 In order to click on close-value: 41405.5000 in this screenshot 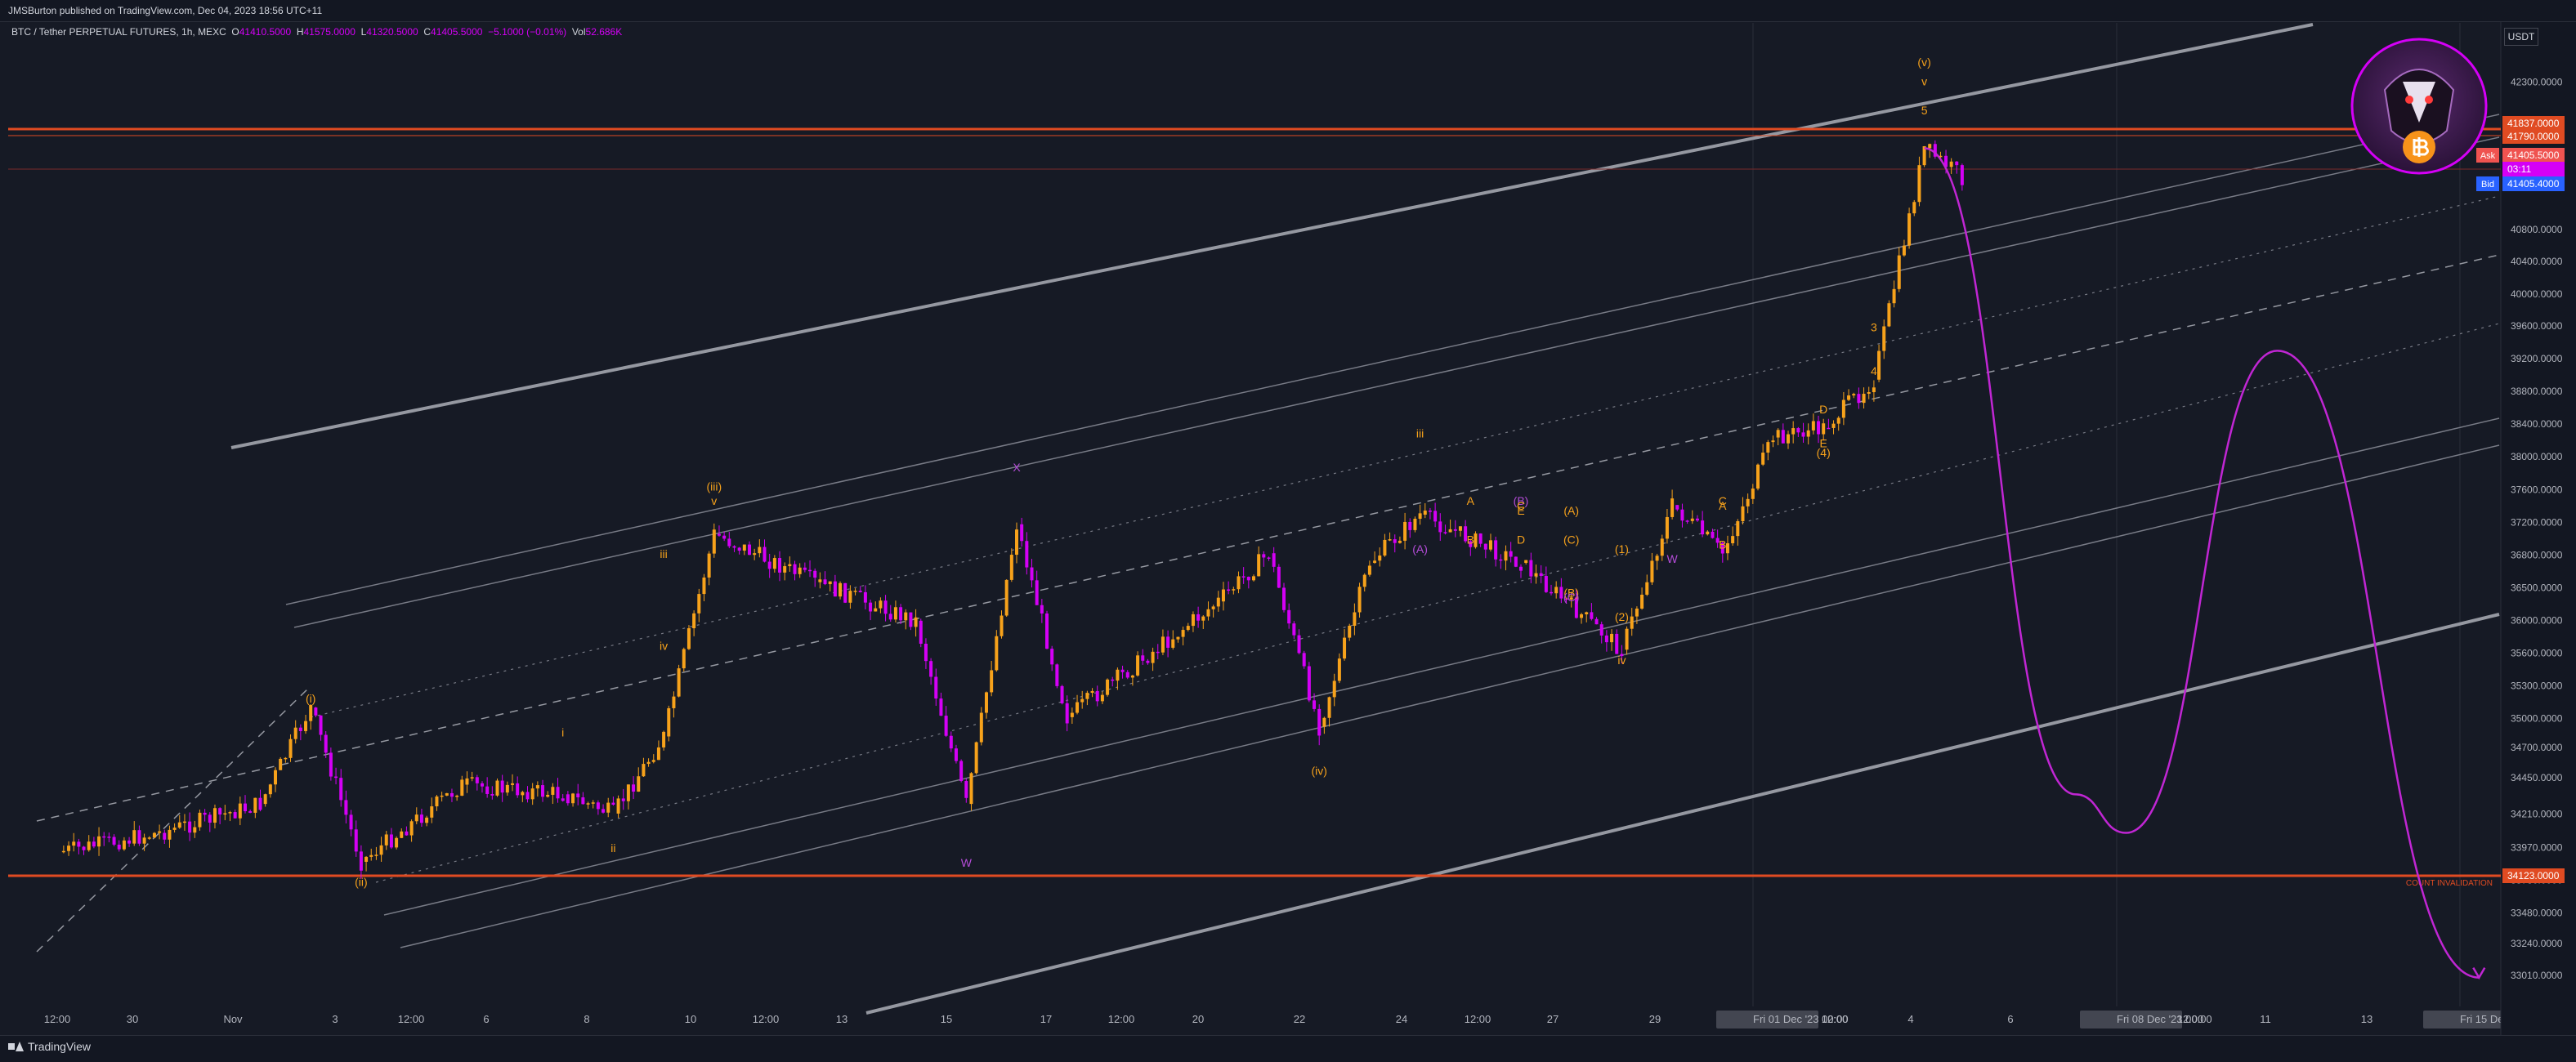, I will do `click(457, 32)`.